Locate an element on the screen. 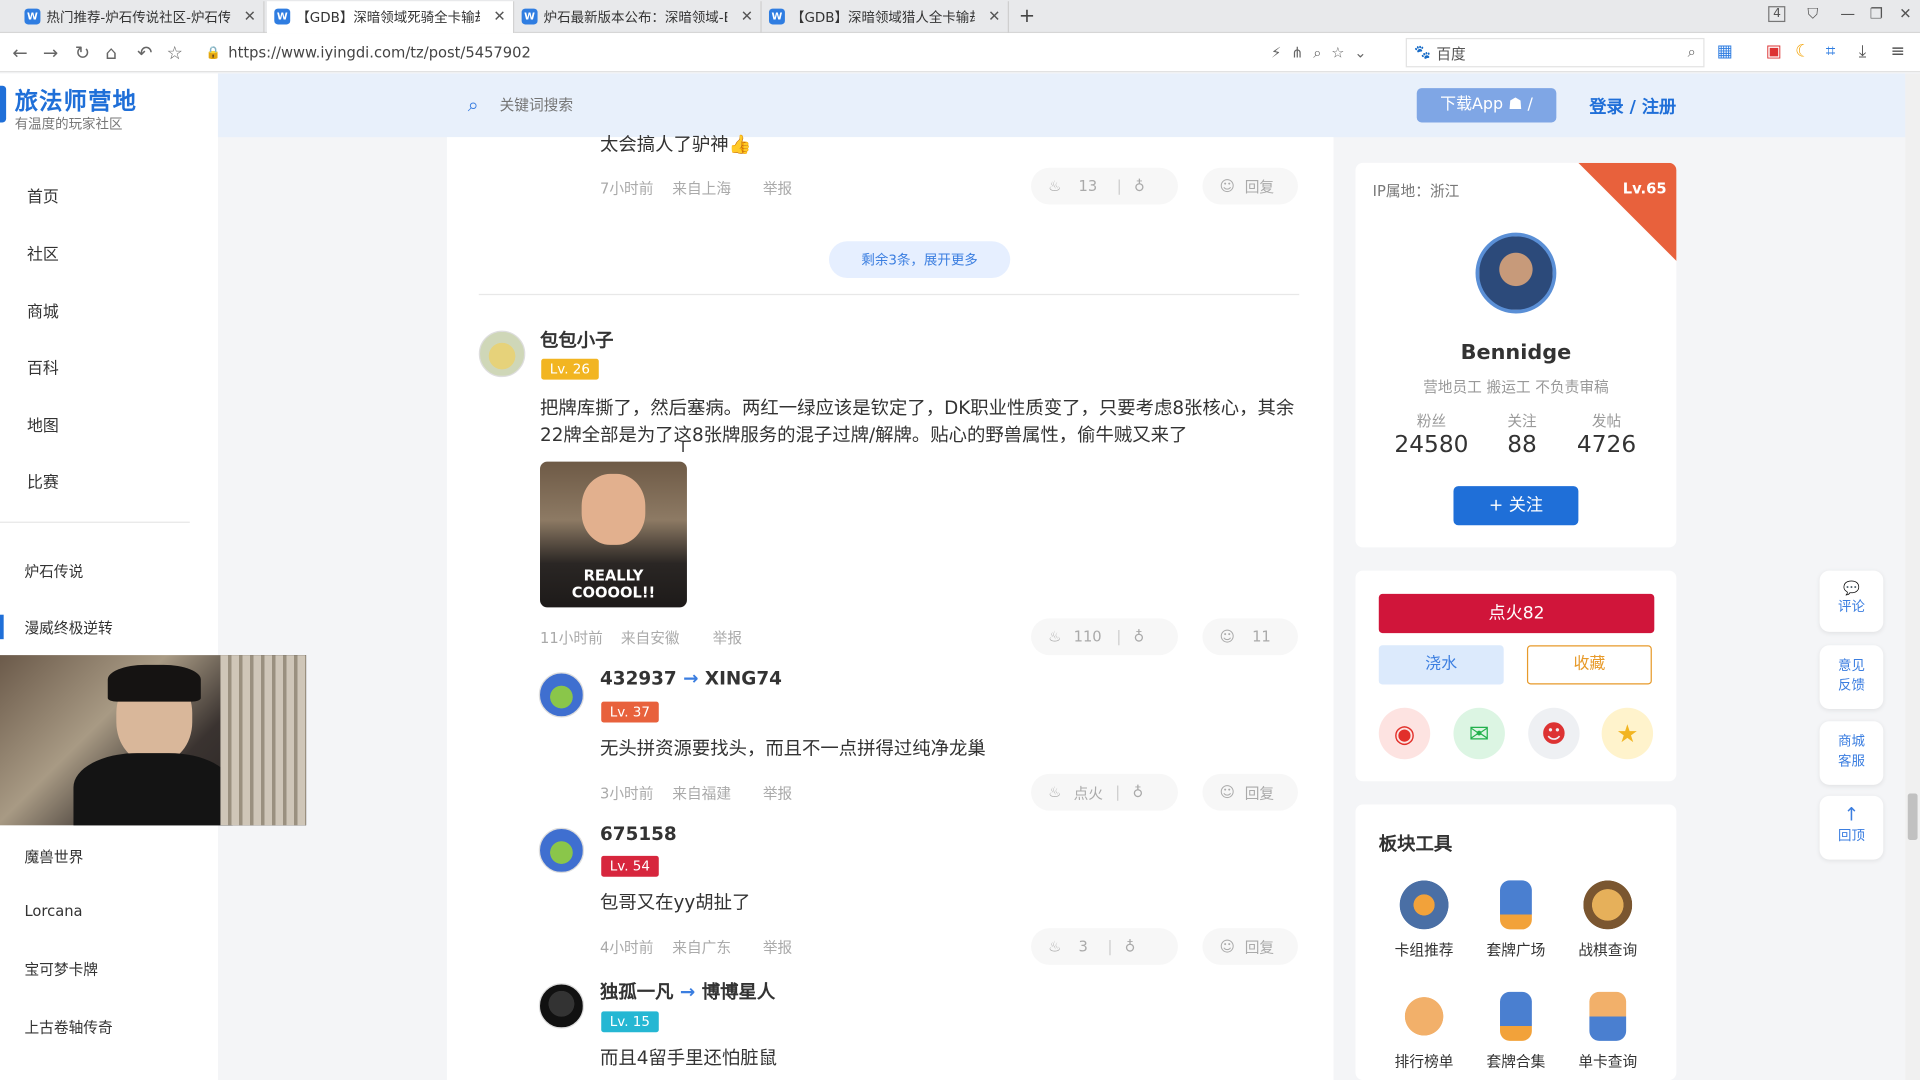 The height and width of the screenshot is (1080, 1920). tool-card-search: 单卡查询 is located at coordinates (1608, 1031).